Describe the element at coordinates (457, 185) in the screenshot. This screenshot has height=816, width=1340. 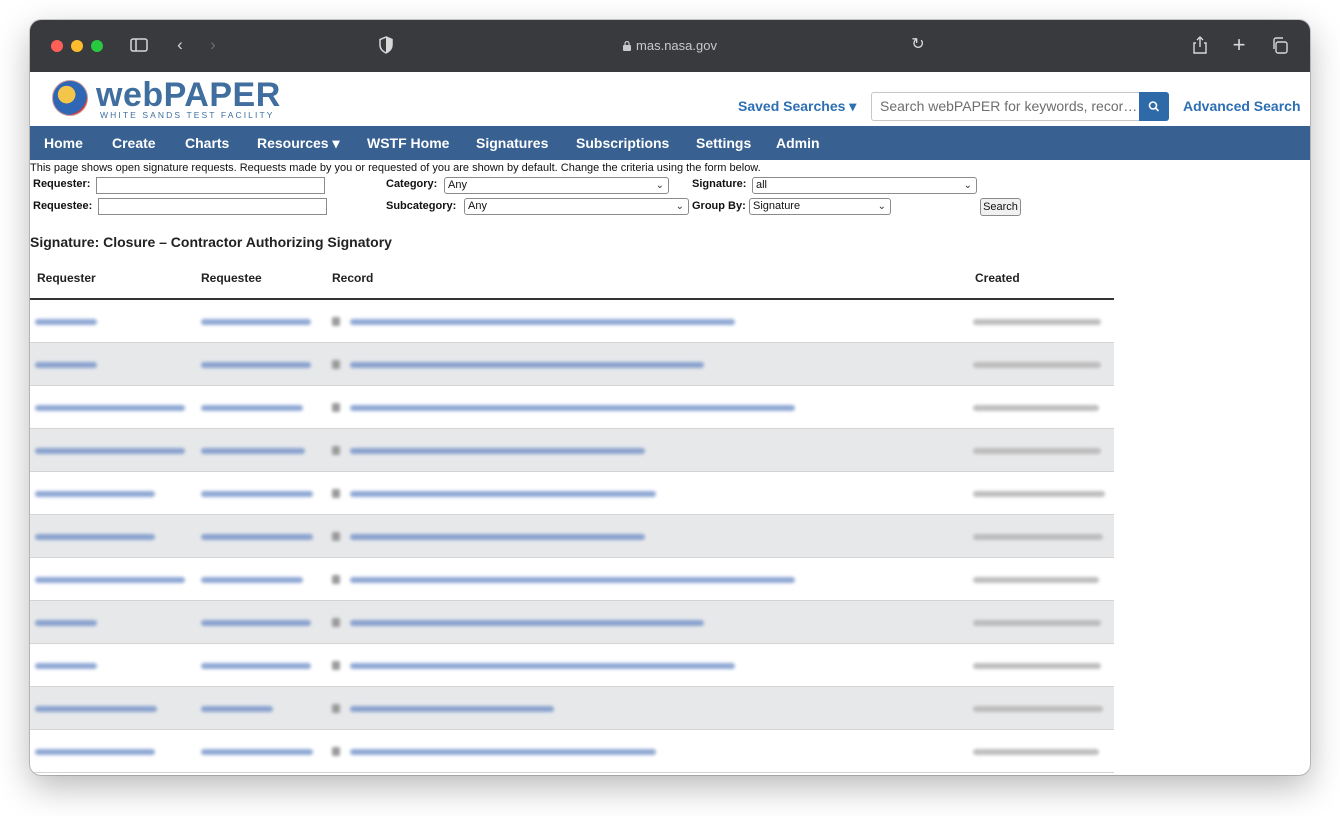
I see `category-select-value: Any` at that location.